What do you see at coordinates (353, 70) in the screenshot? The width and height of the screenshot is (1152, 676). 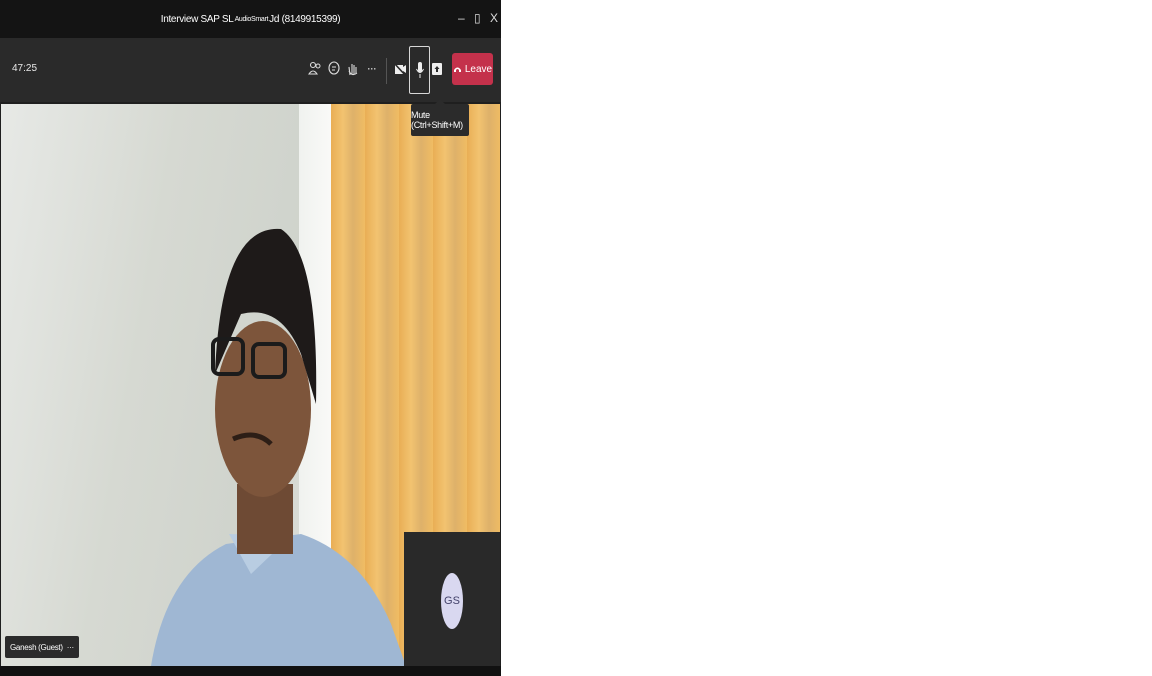 I see `raise-hand-icon` at bounding box center [353, 70].